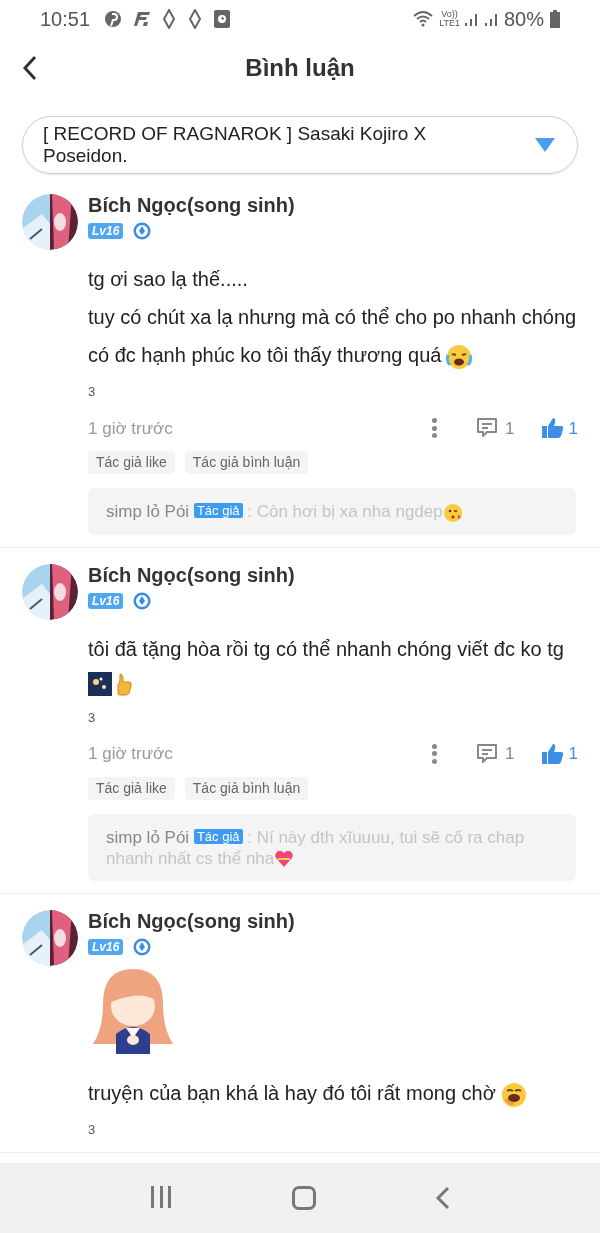  What do you see at coordinates (100, 683) in the screenshot?
I see `fireworks-icon` at bounding box center [100, 683].